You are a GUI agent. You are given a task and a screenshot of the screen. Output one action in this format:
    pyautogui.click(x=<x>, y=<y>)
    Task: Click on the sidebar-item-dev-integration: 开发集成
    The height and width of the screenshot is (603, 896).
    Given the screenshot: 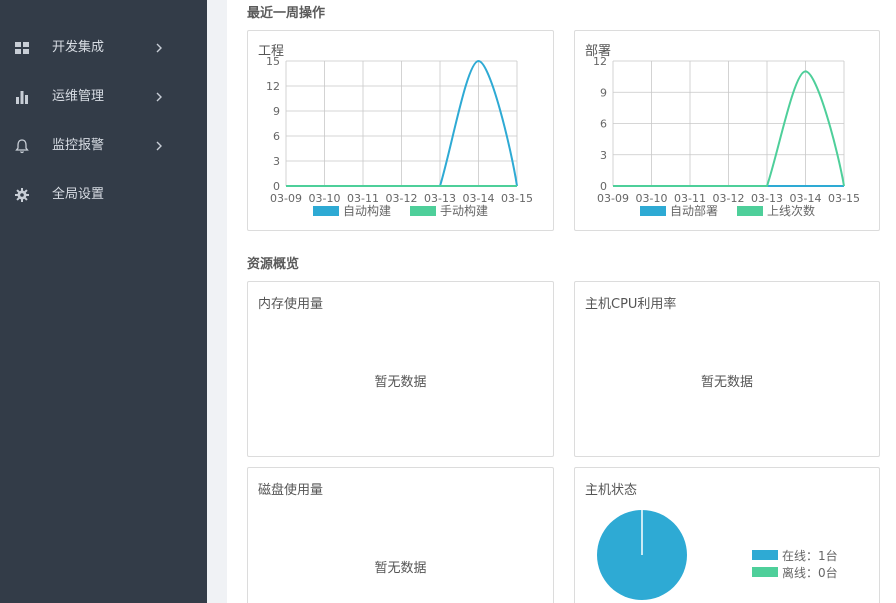 What is the action you would take?
    pyautogui.click(x=103, y=48)
    